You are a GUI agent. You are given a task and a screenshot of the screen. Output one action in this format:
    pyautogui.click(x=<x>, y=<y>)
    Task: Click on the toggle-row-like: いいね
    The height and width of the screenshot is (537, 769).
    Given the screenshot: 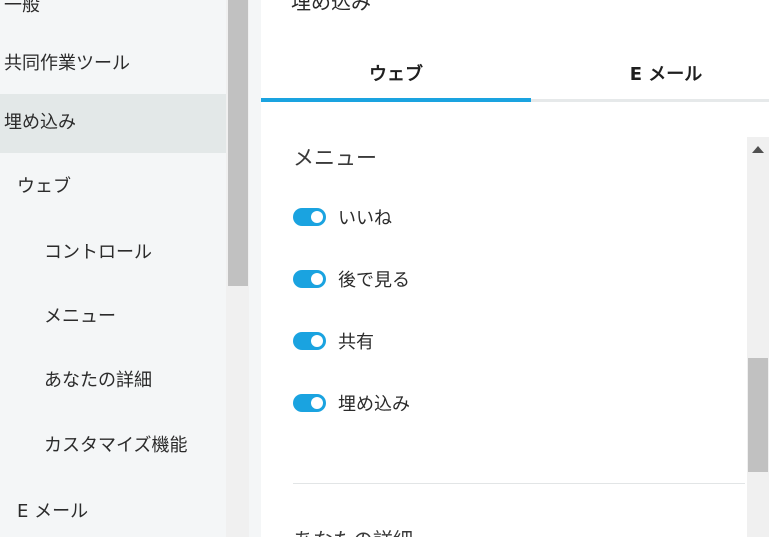 What is the action you would take?
    pyautogui.click(x=342, y=217)
    